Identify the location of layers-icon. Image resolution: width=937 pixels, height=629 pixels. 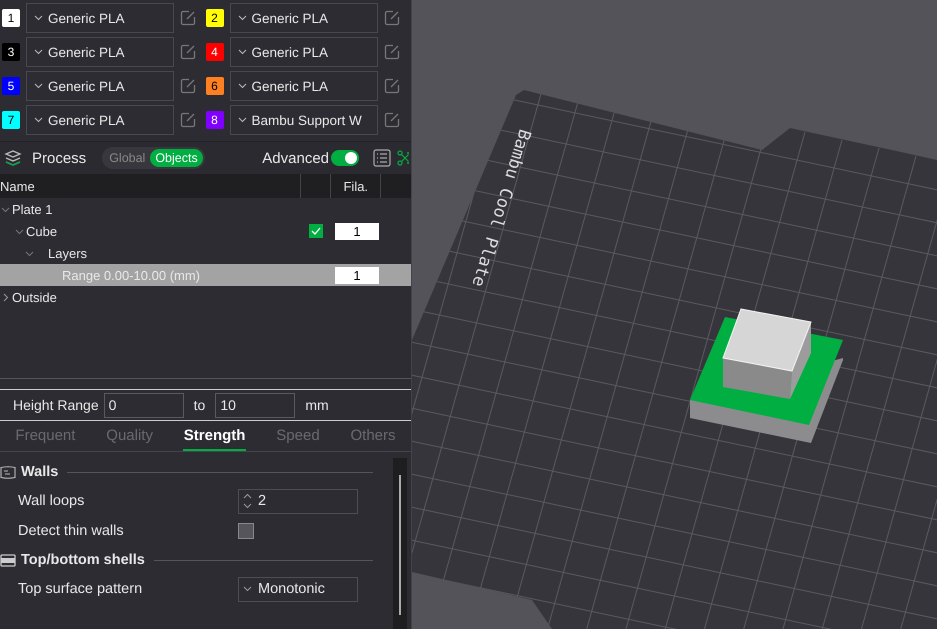
(13, 158).